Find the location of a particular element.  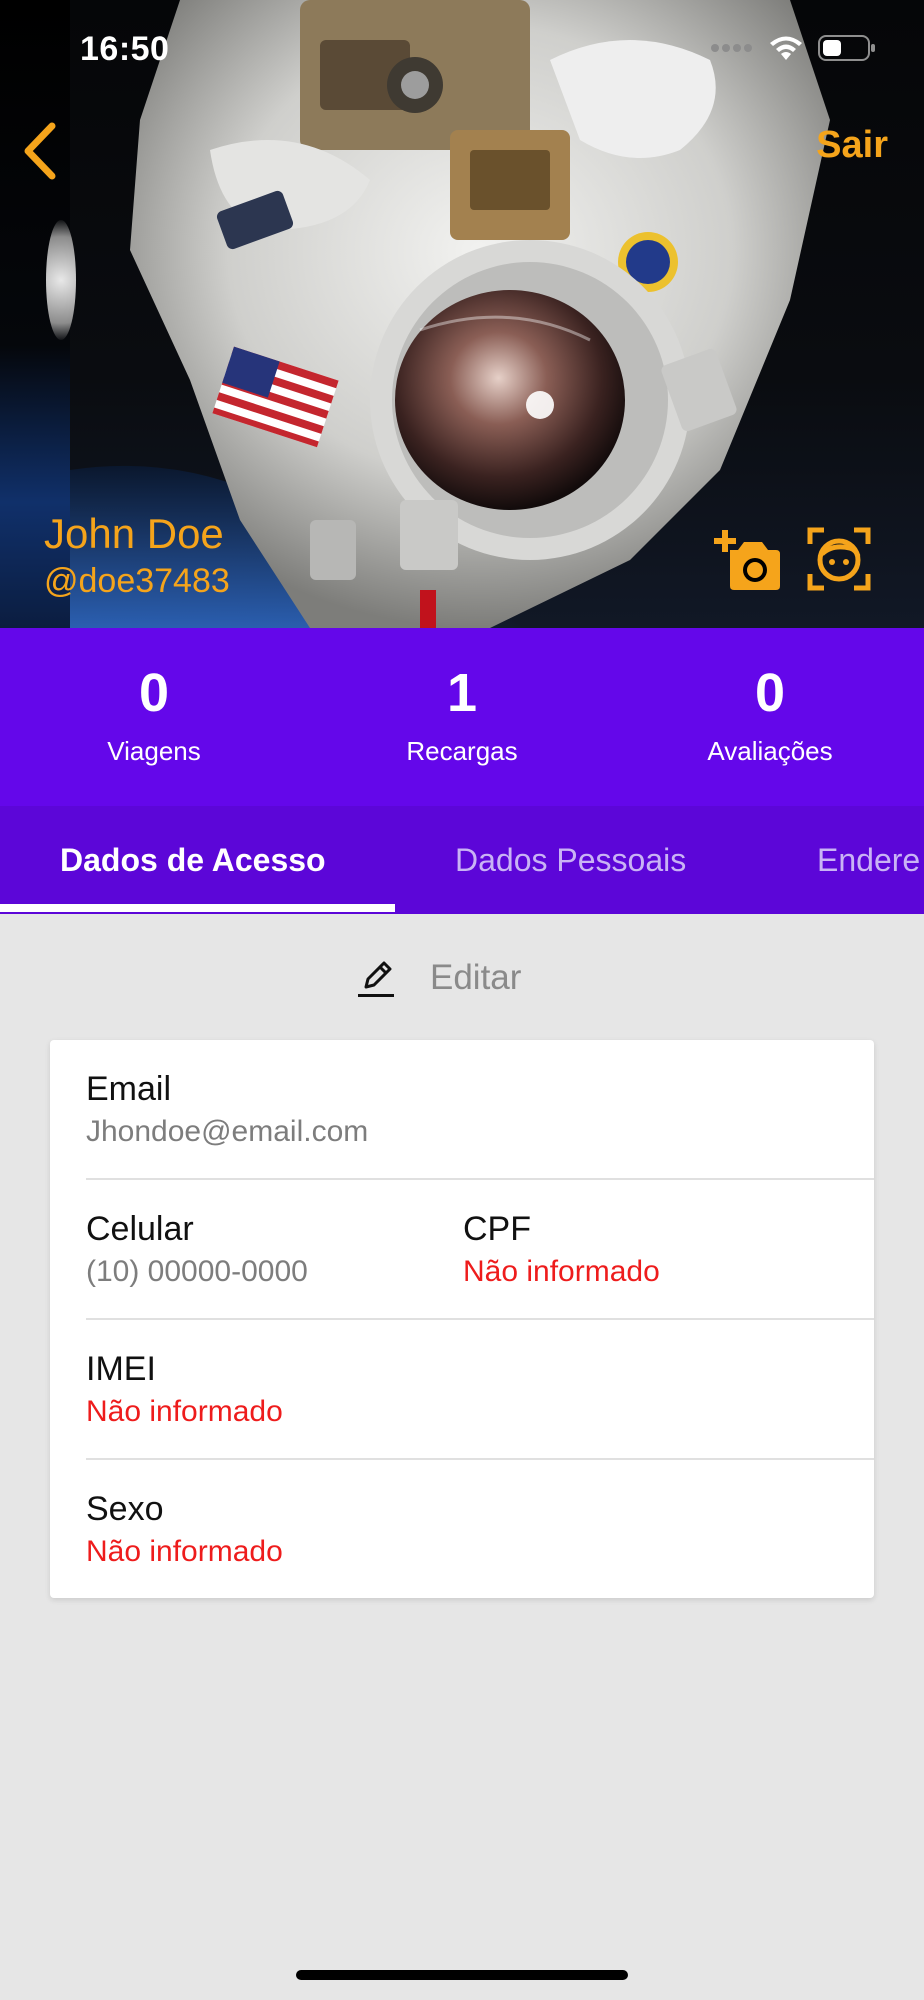

stat-trips: 0 Viagens is located at coordinates (154, 717).